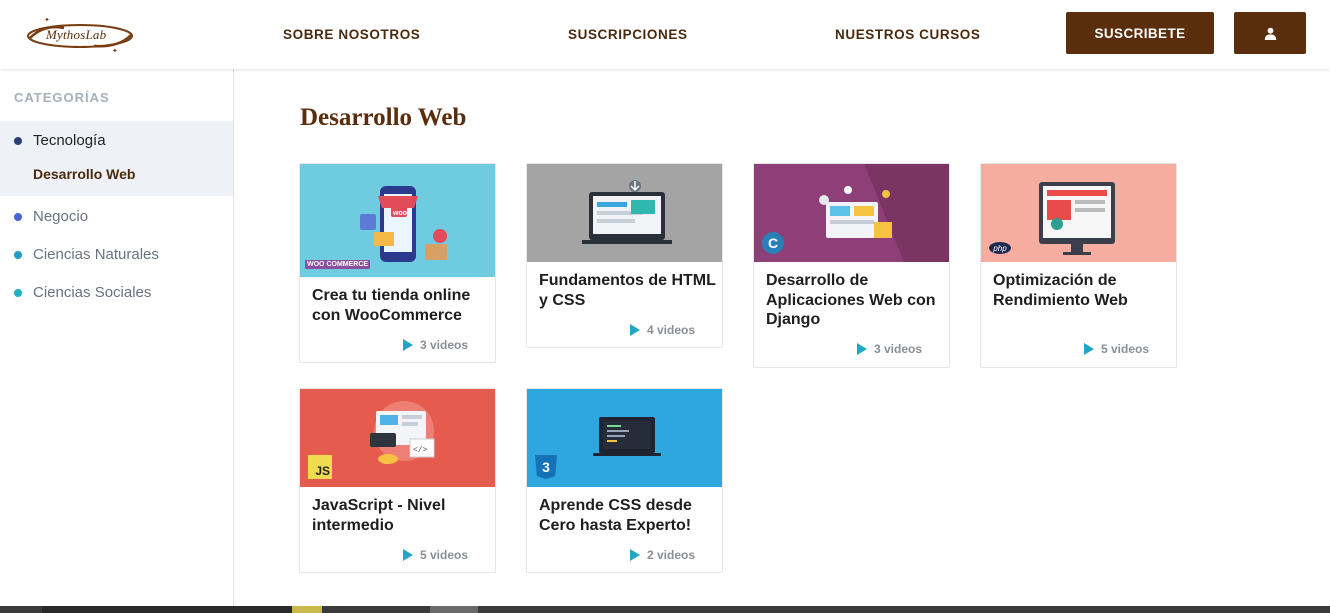 Image resolution: width=1330 pixels, height=613 pixels. Describe the element at coordinates (670, 555) in the screenshot. I see `video-count-label: 2 videos` at that location.